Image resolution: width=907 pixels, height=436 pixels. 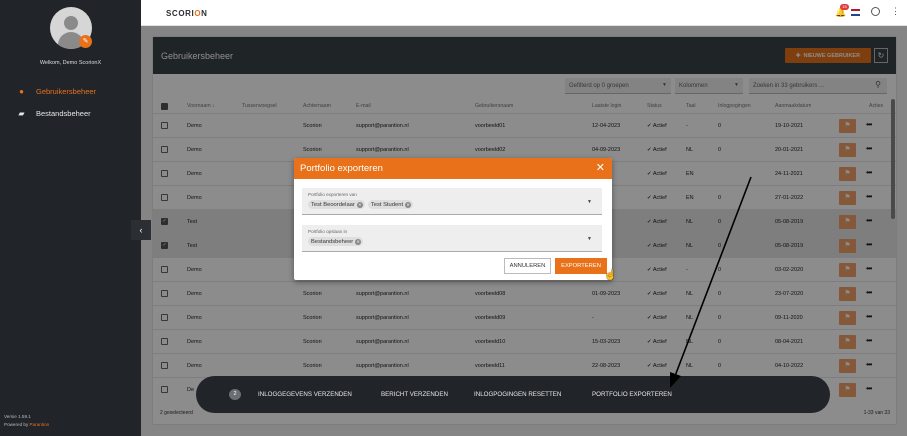 I want to click on logo: SCORION, so click(x=187, y=13).